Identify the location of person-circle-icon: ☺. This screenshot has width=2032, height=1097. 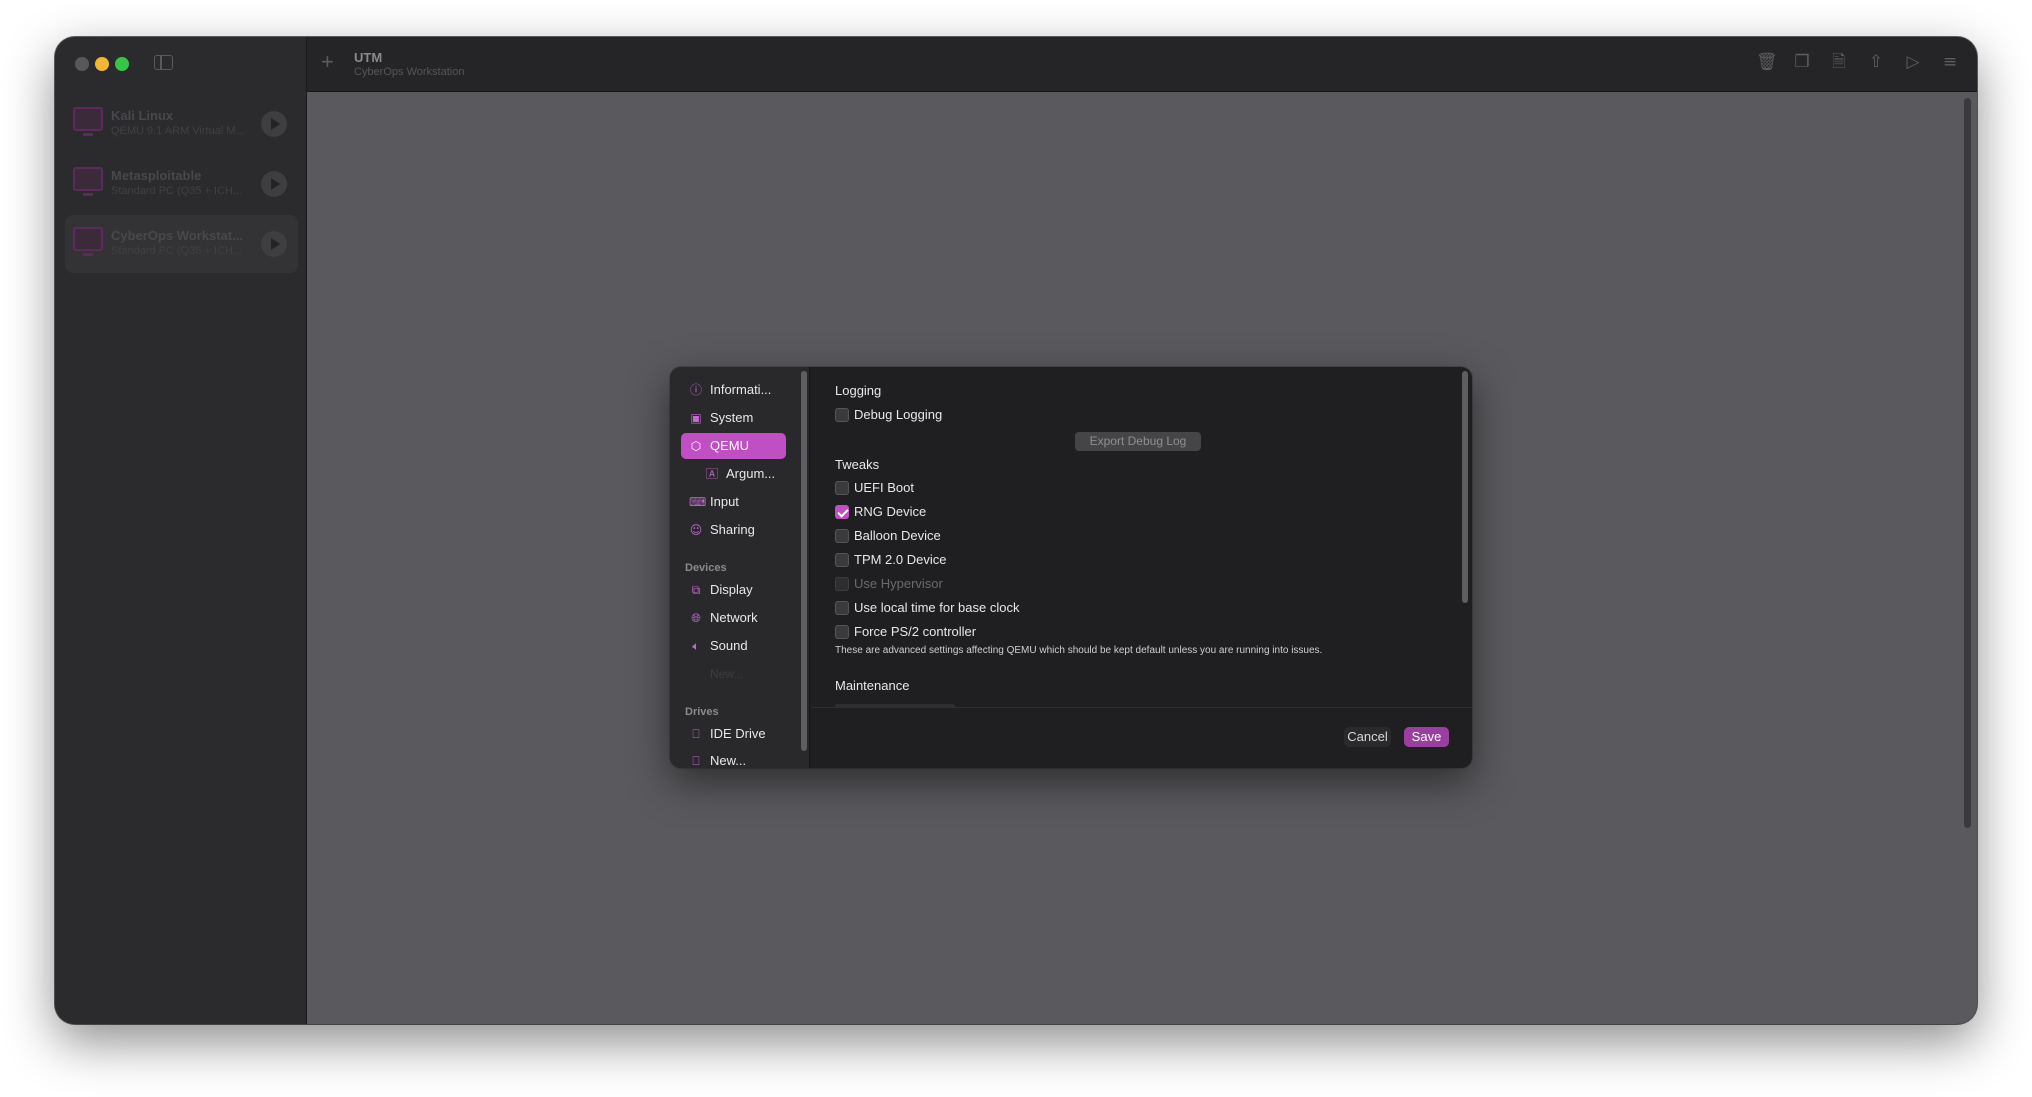
(696, 530).